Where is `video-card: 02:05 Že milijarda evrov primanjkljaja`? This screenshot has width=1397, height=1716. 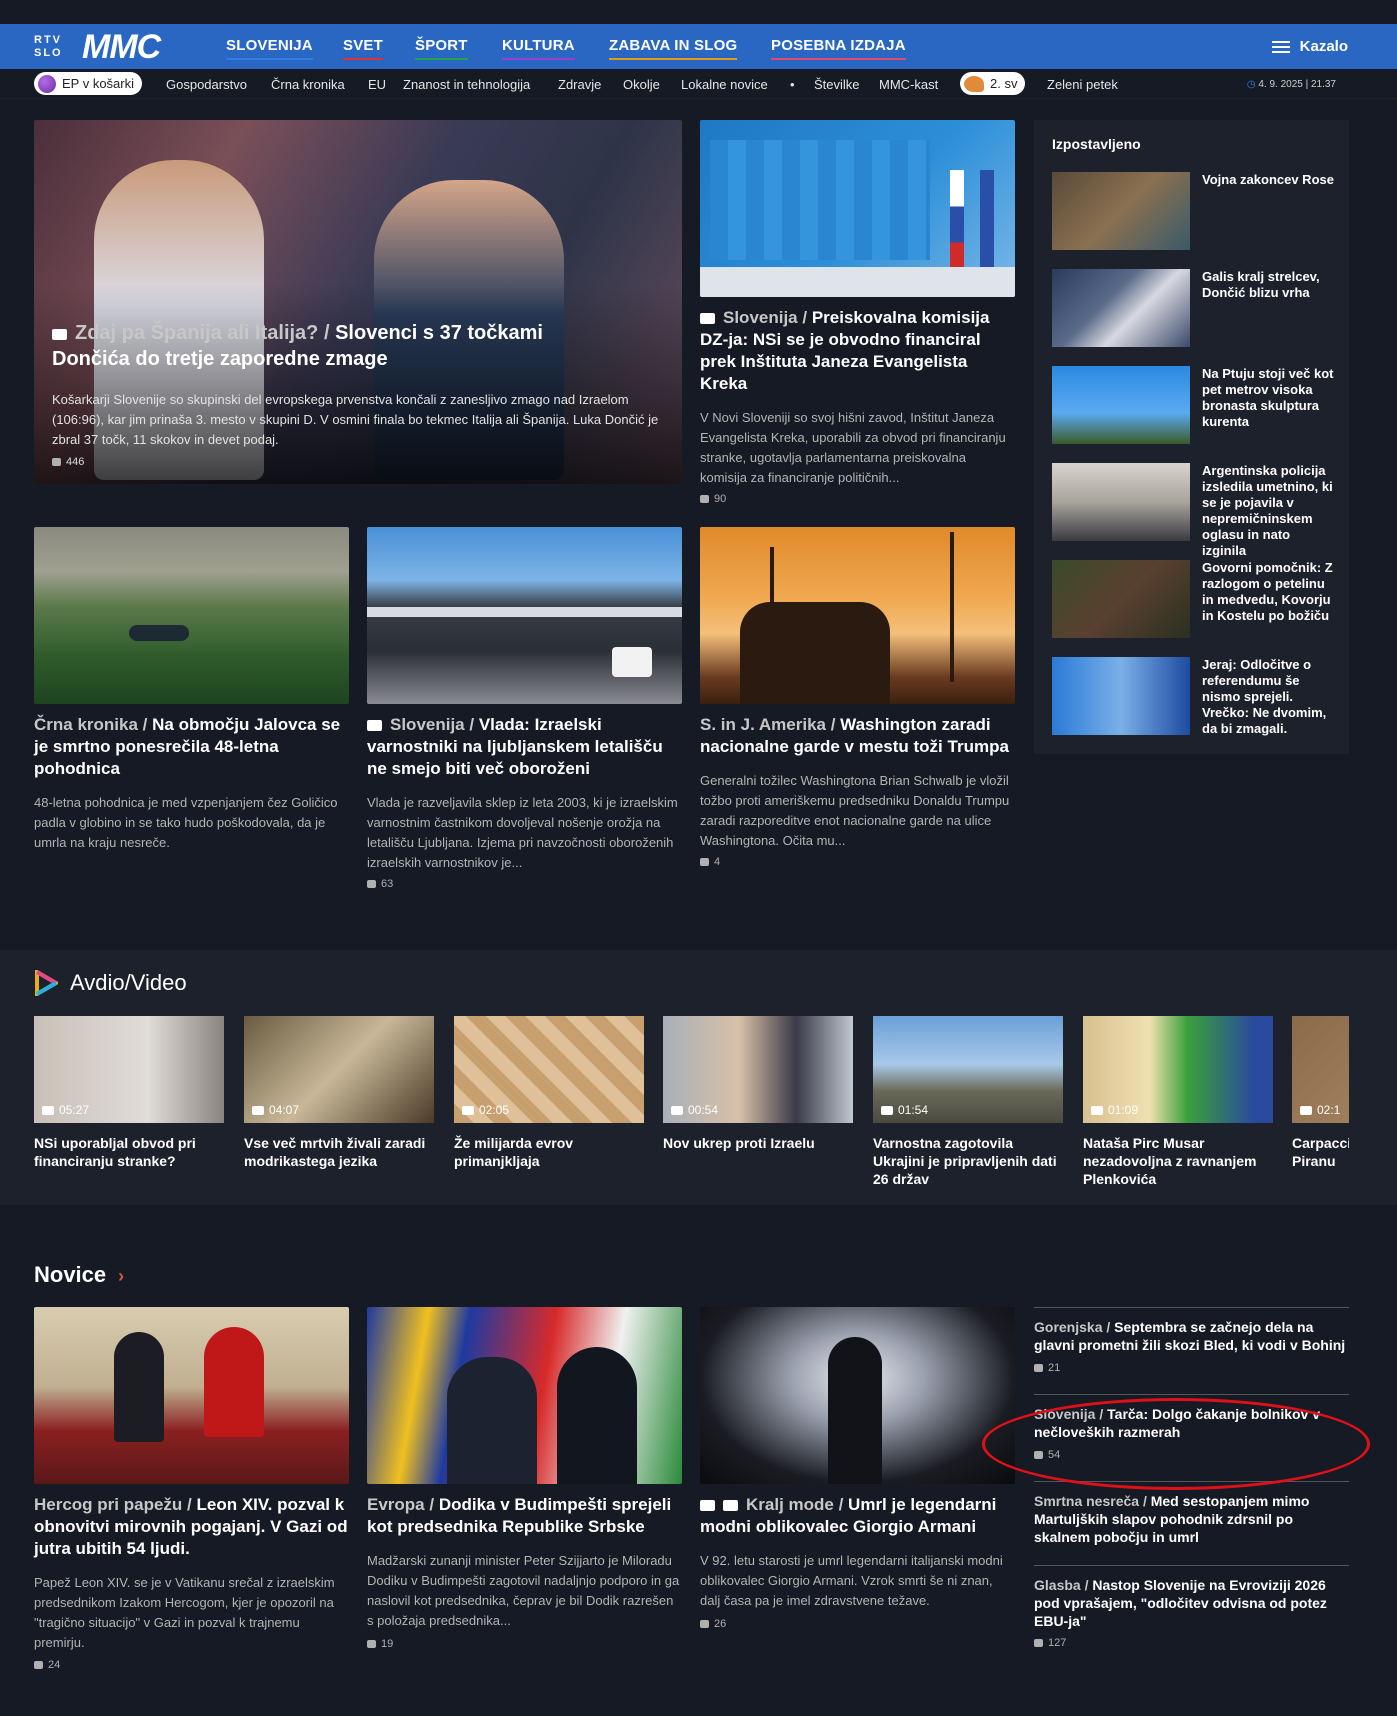 video-card: 02:05 Že milijarda evrov primanjkljaja is located at coordinates (549, 1093).